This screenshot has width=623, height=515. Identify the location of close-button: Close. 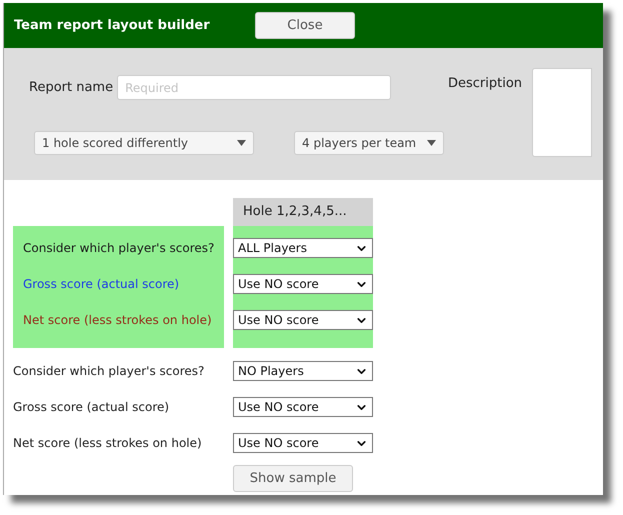
(305, 25).